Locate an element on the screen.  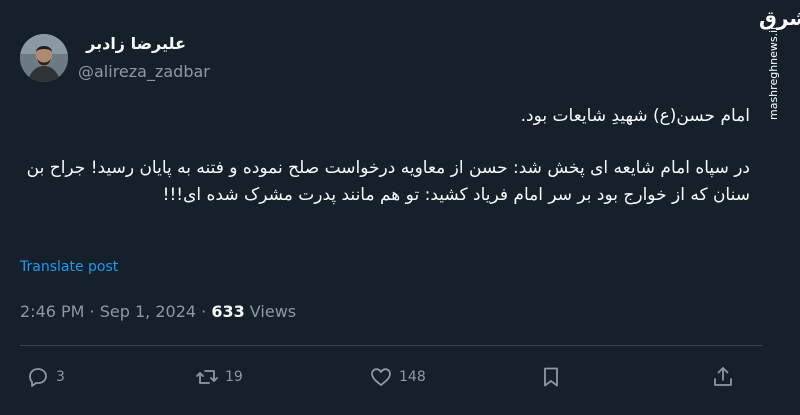
like-icon is located at coordinates (381, 377).